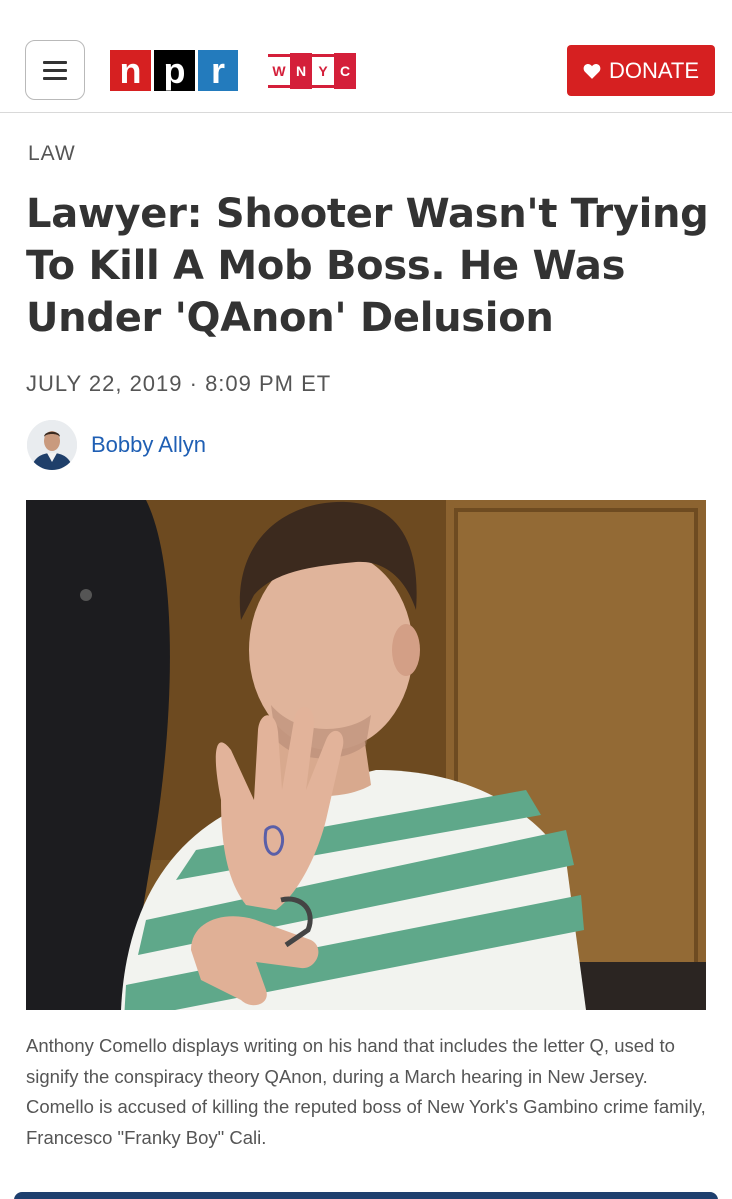  I want to click on npr-logo-r: r, so click(218, 70).